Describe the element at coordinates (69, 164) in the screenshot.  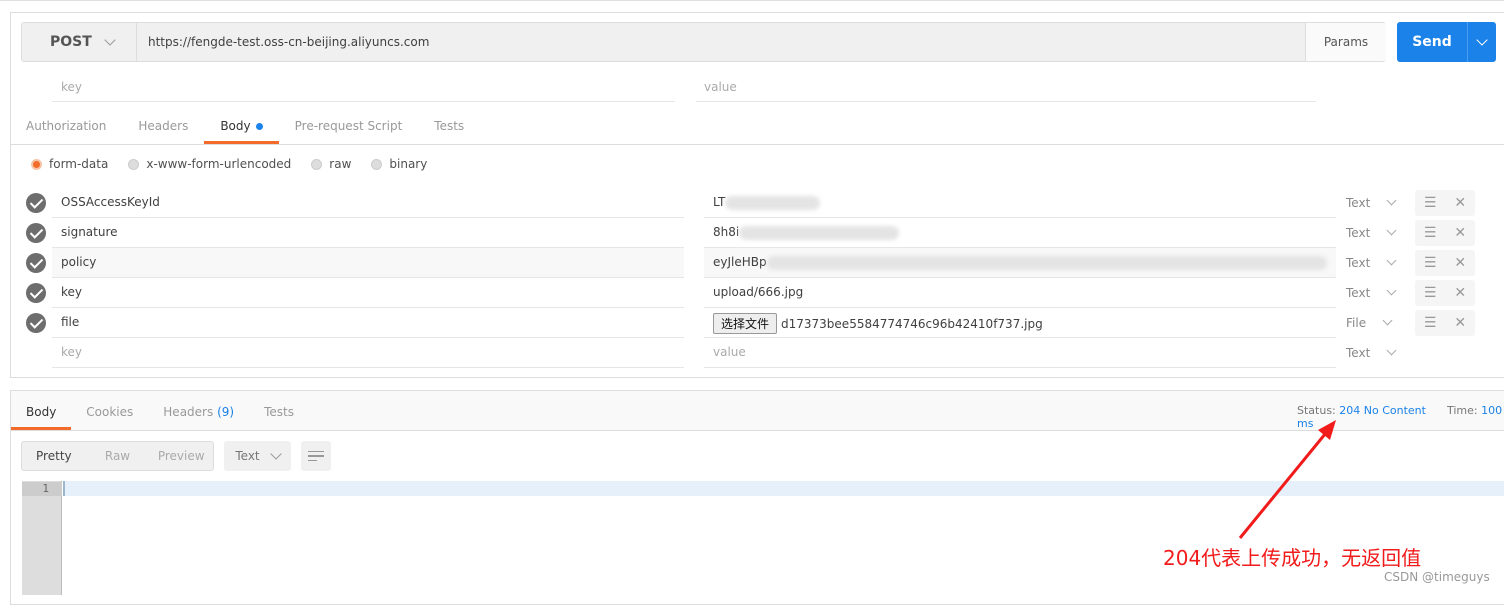
I see `radio-form-data: form-data` at that location.